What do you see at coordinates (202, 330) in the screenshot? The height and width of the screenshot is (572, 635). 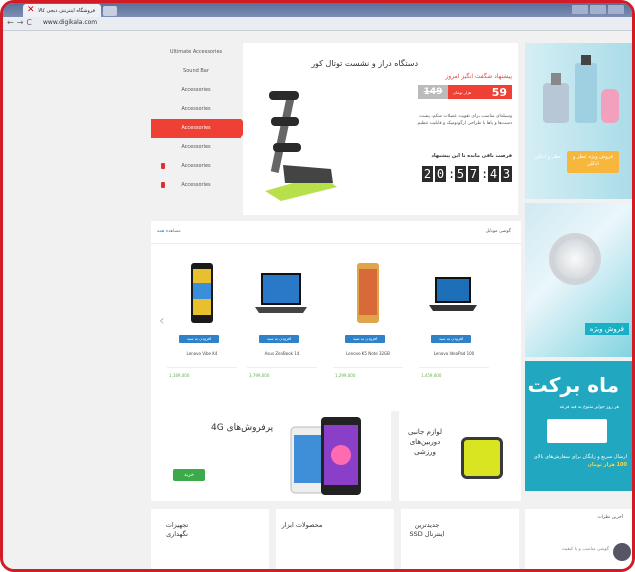 I see `product-card: افزودن به سبد Lenovo Vibe K4 1,189,000` at bounding box center [202, 330].